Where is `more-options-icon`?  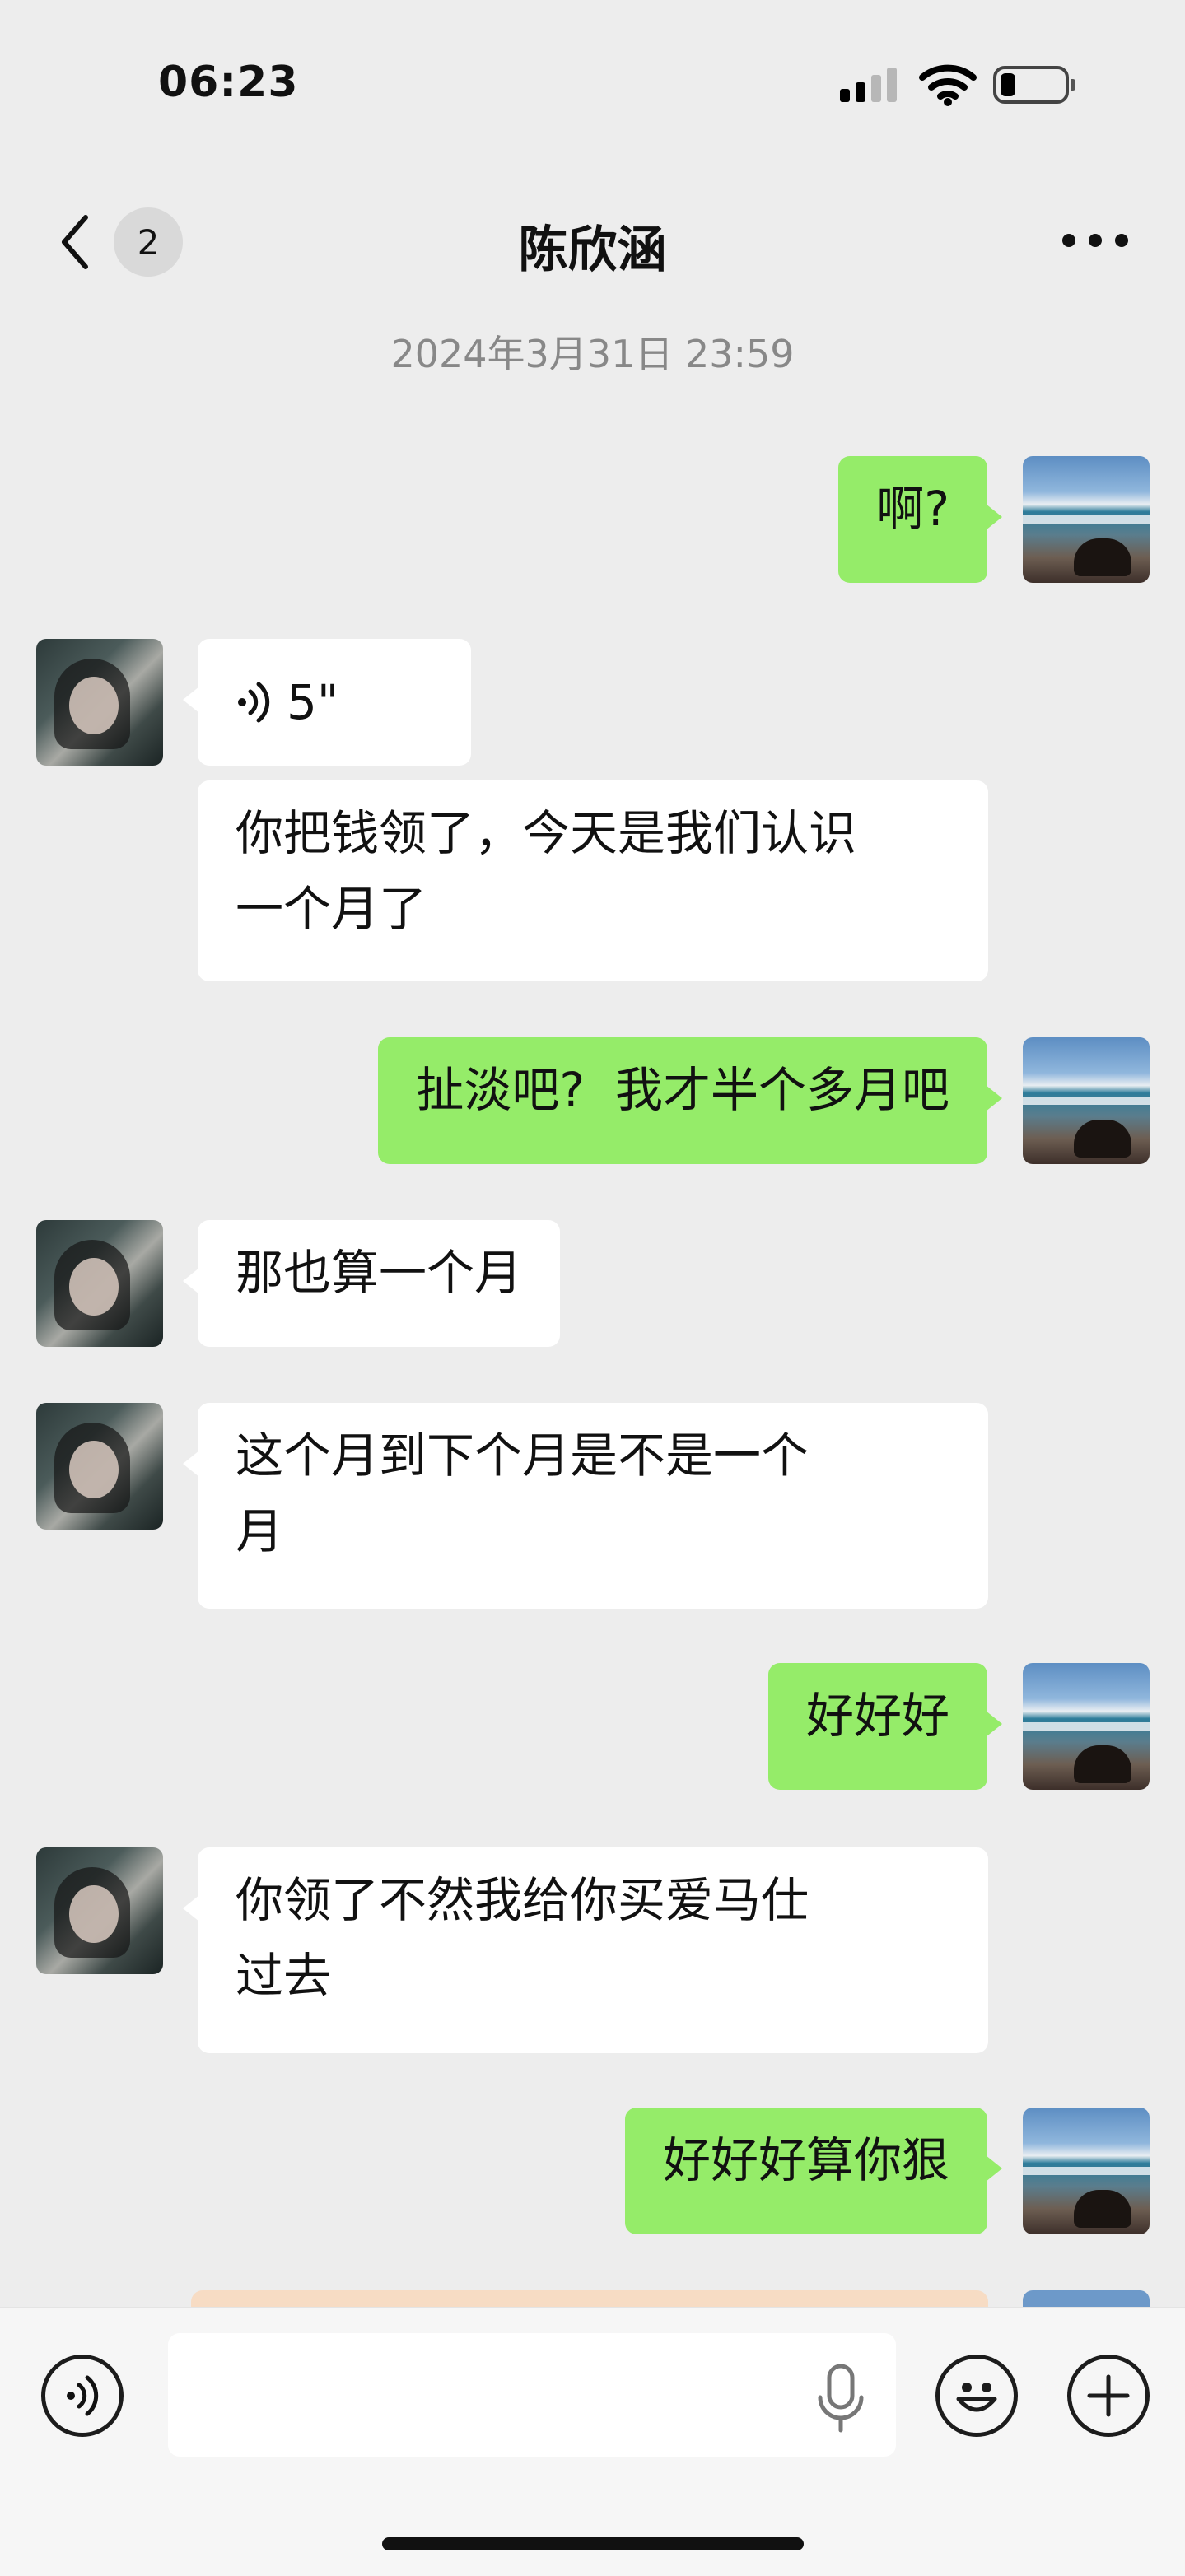
more-options-icon is located at coordinates (1095, 240).